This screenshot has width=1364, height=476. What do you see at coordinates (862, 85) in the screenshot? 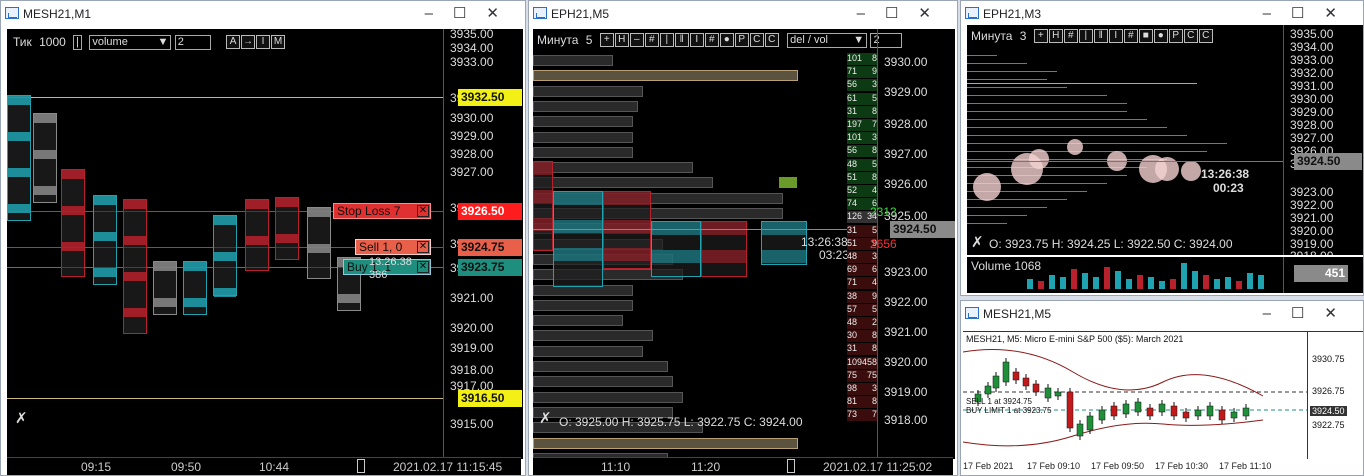
I see `dom-row: 56 3` at bounding box center [862, 85].